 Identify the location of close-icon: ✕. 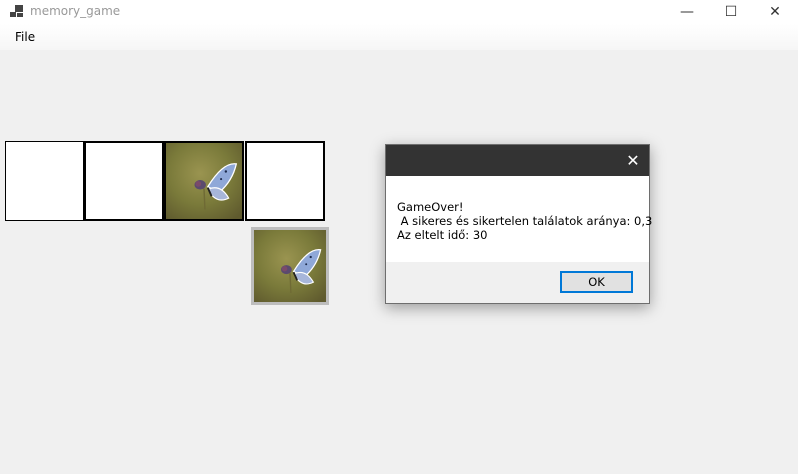
(775, 12).